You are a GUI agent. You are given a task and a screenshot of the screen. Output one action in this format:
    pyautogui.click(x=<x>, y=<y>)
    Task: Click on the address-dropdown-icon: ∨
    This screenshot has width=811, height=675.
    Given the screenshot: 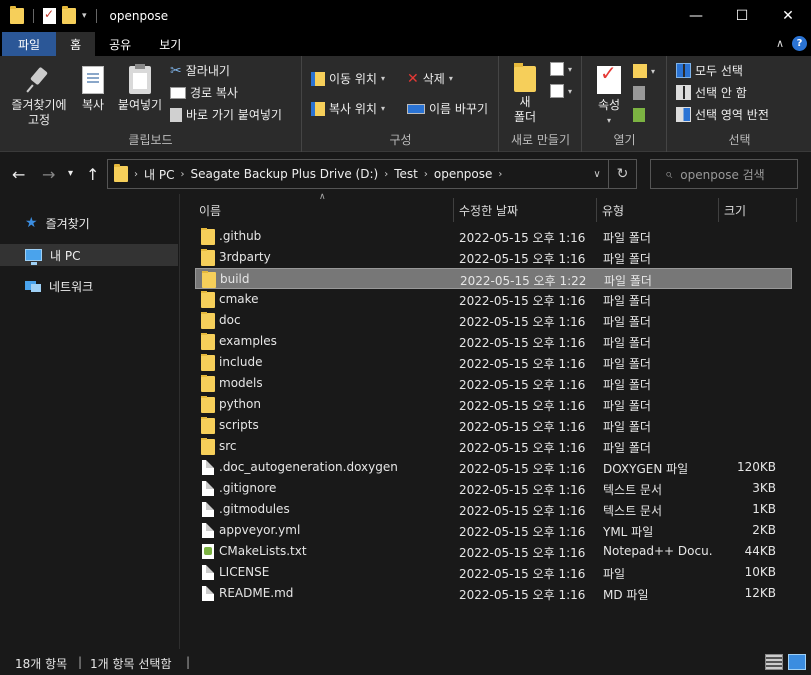 What is the action you would take?
    pyautogui.click(x=597, y=174)
    